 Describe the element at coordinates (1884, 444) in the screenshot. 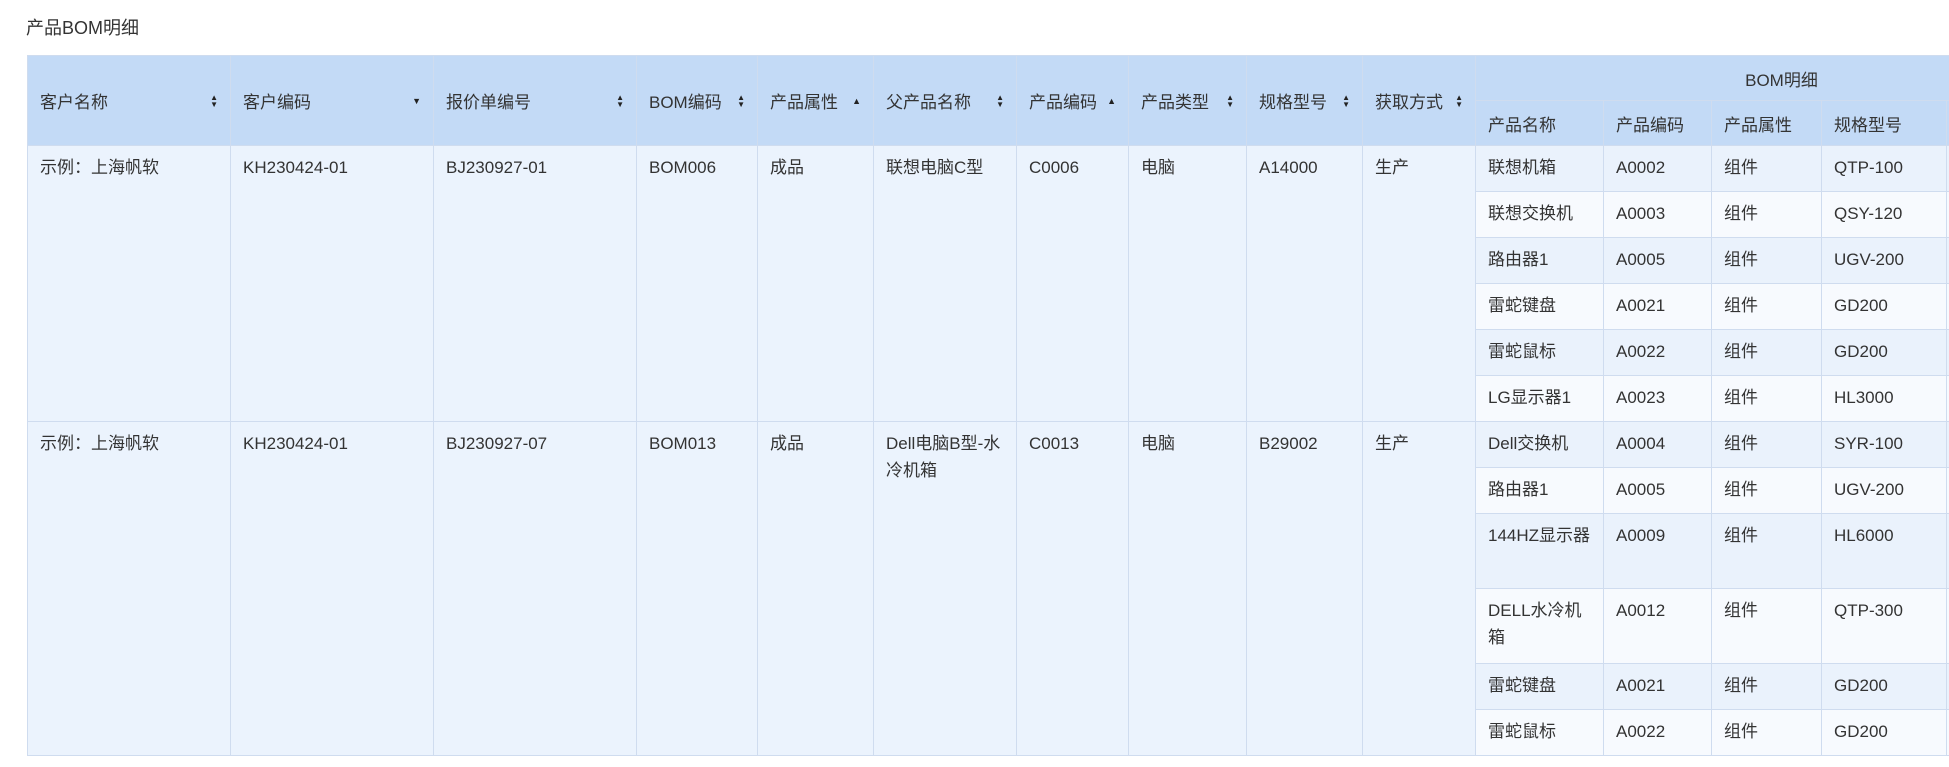

I see `detail-spec-model-cell: SYR-100` at that location.